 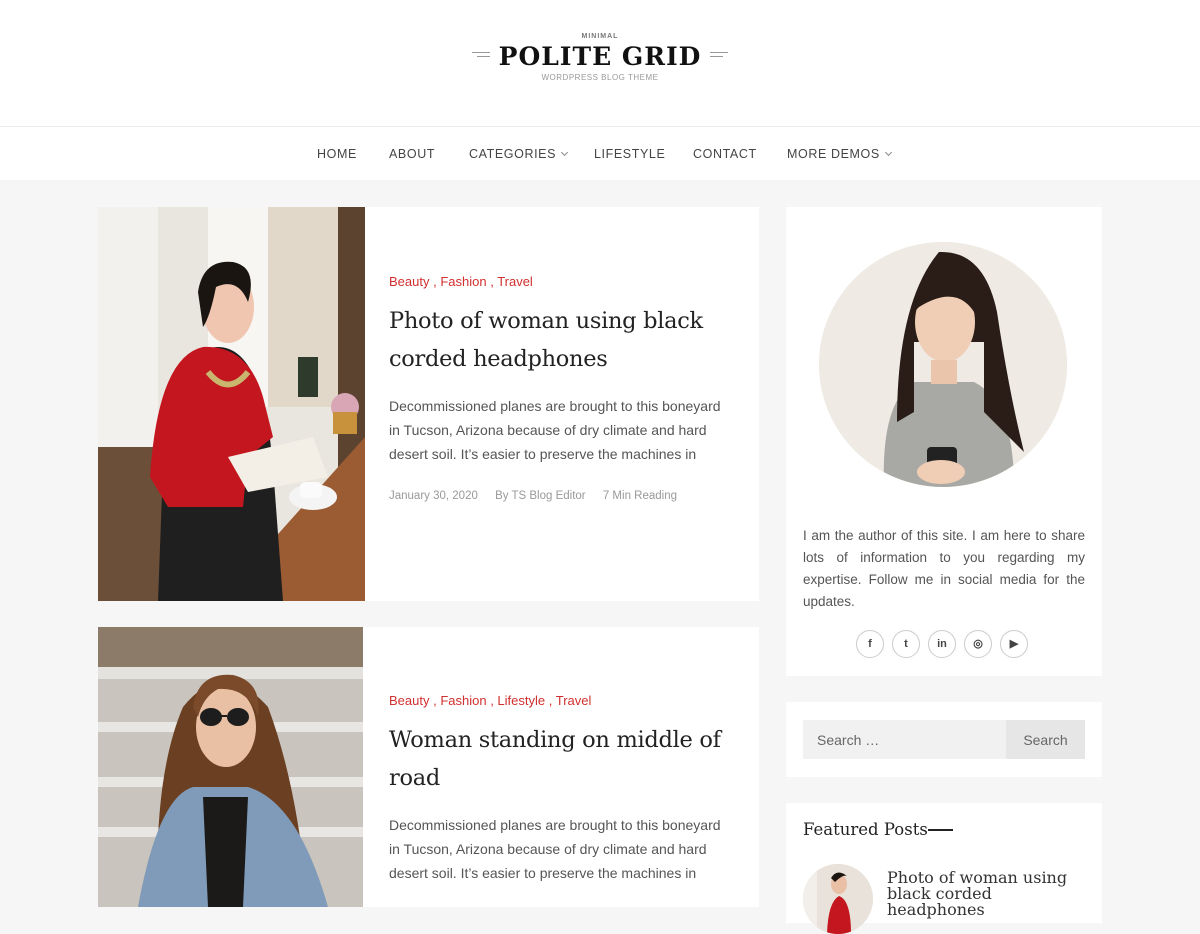 I want to click on nav-item-more-demos: MORE DEMOS, so click(x=839, y=154).